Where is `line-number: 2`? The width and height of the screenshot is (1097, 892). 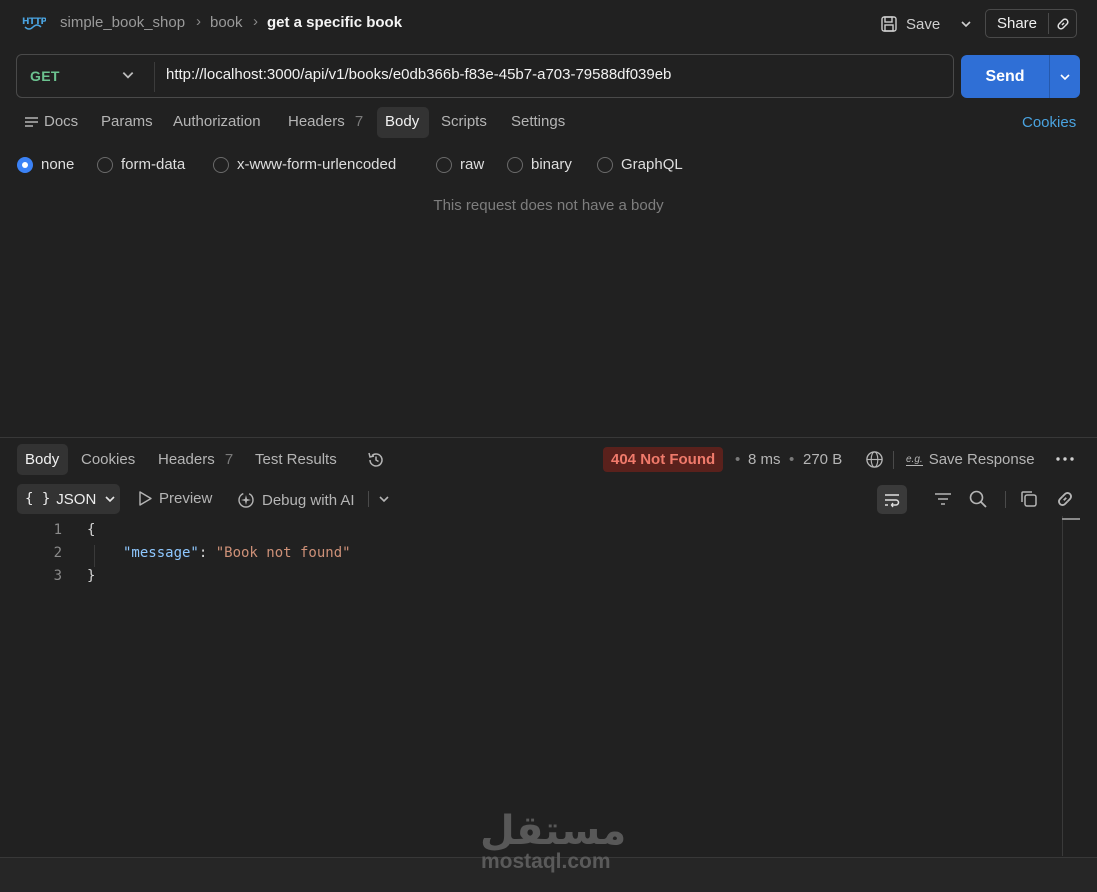
line-number: 2 is located at coordinates (57, 553).